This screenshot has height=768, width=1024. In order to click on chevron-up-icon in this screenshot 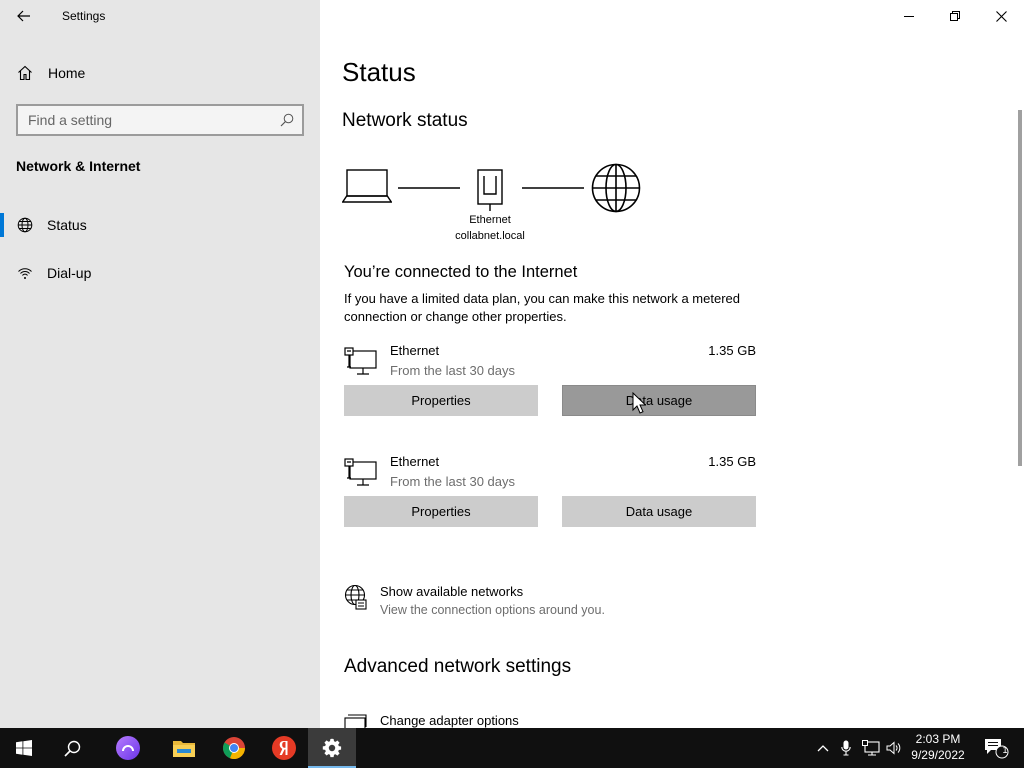, I will do `click(823, 748)`.